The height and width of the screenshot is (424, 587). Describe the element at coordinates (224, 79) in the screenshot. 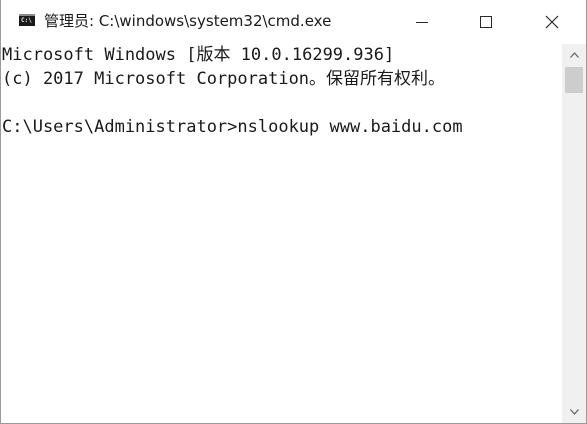

I see `console-line: (c) 2017 Microsoft Corporation。保留所有权利。` at that location.